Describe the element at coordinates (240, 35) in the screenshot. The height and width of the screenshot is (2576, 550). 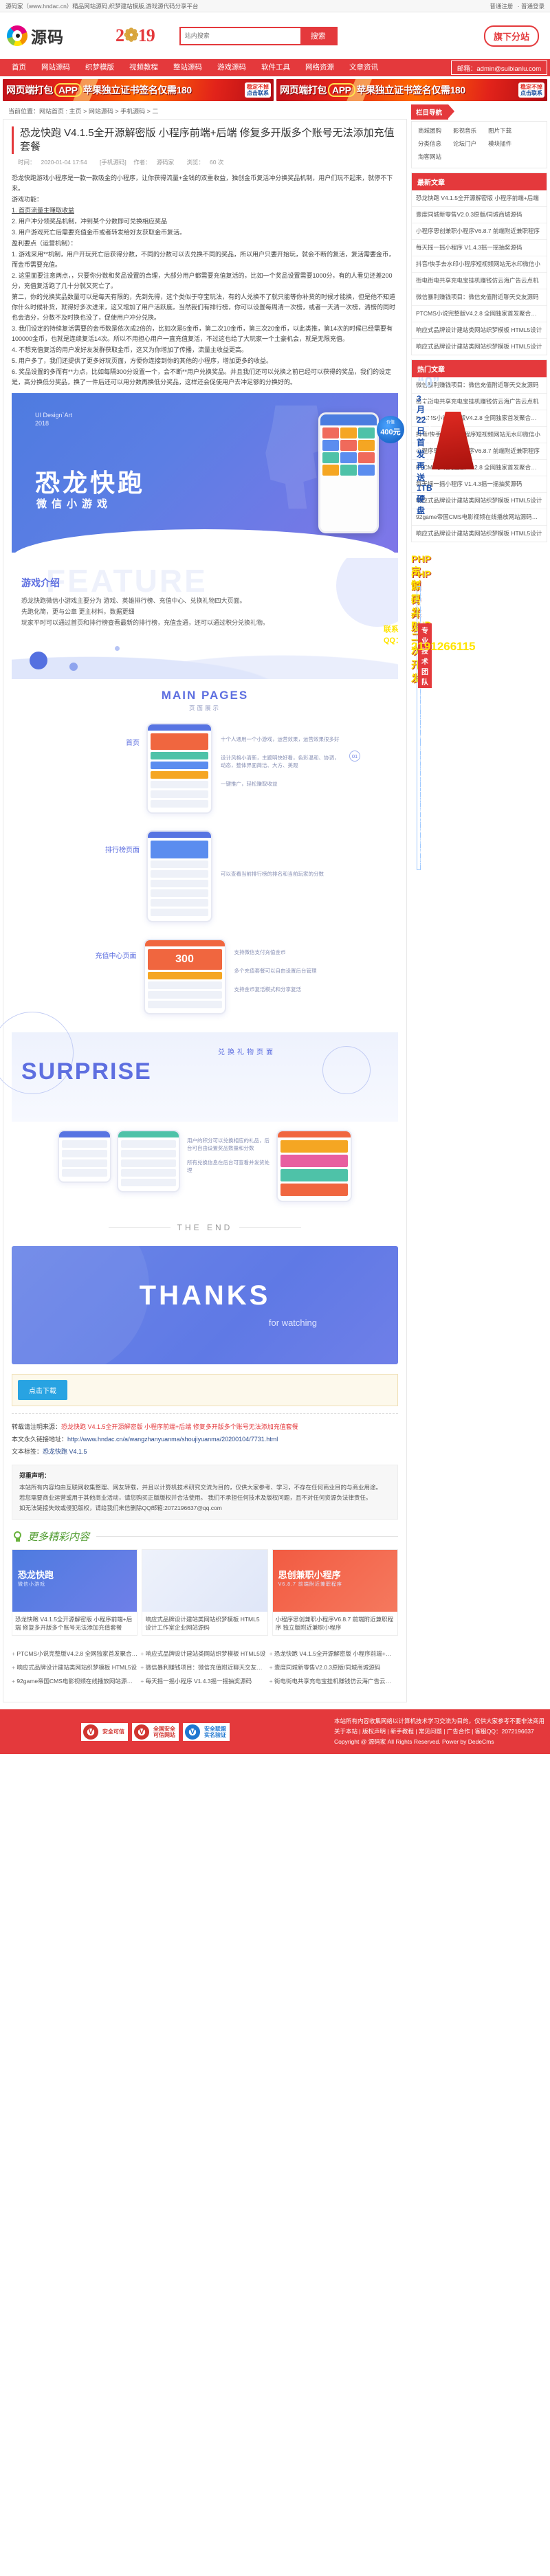
I see `search-input` at that location.